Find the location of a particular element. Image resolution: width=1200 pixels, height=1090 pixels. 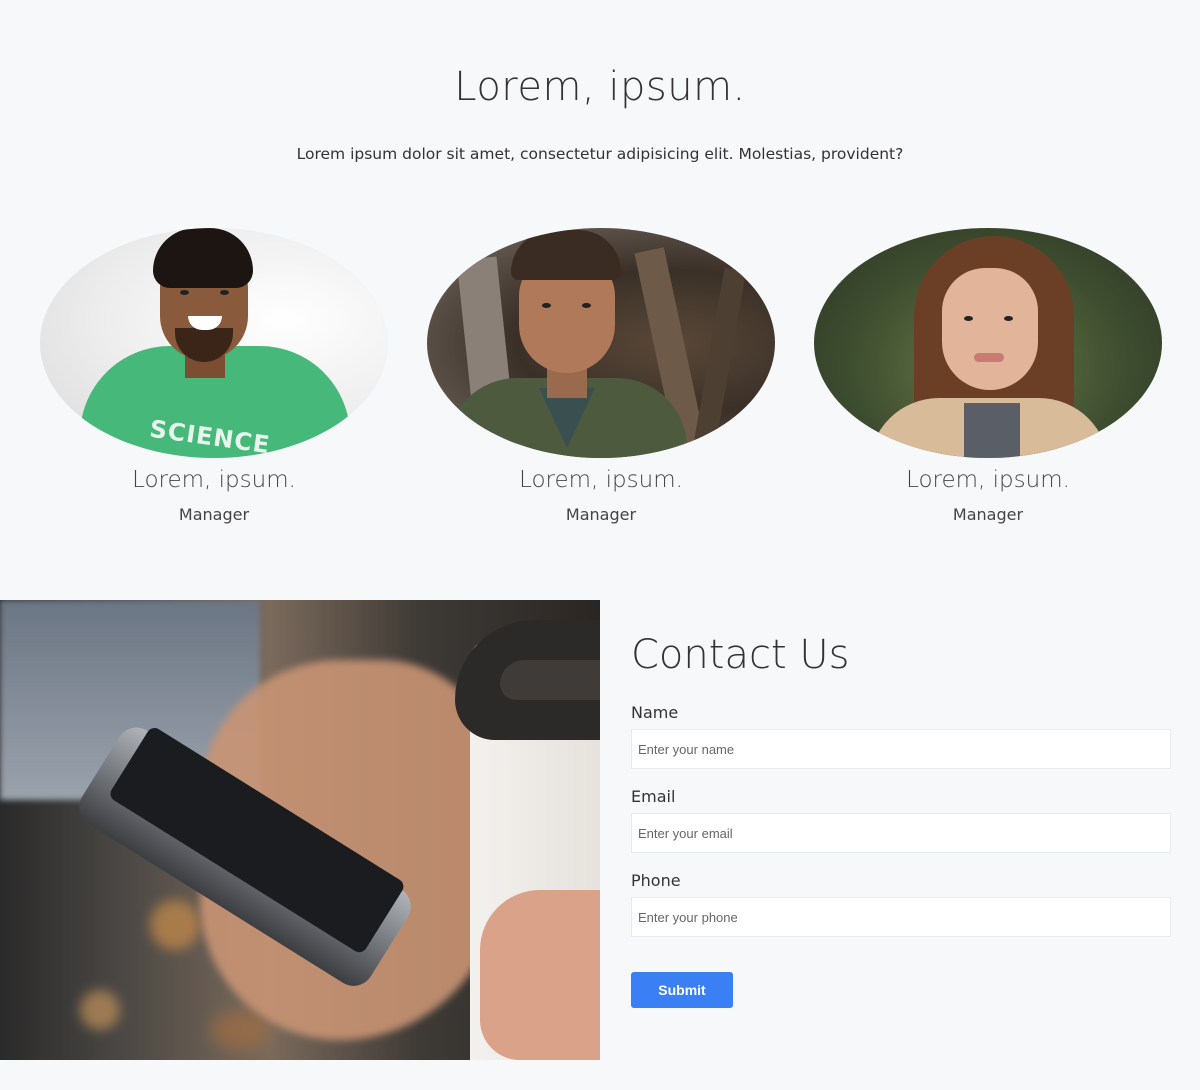

name-label: Name is located at coordinates (655, 712).